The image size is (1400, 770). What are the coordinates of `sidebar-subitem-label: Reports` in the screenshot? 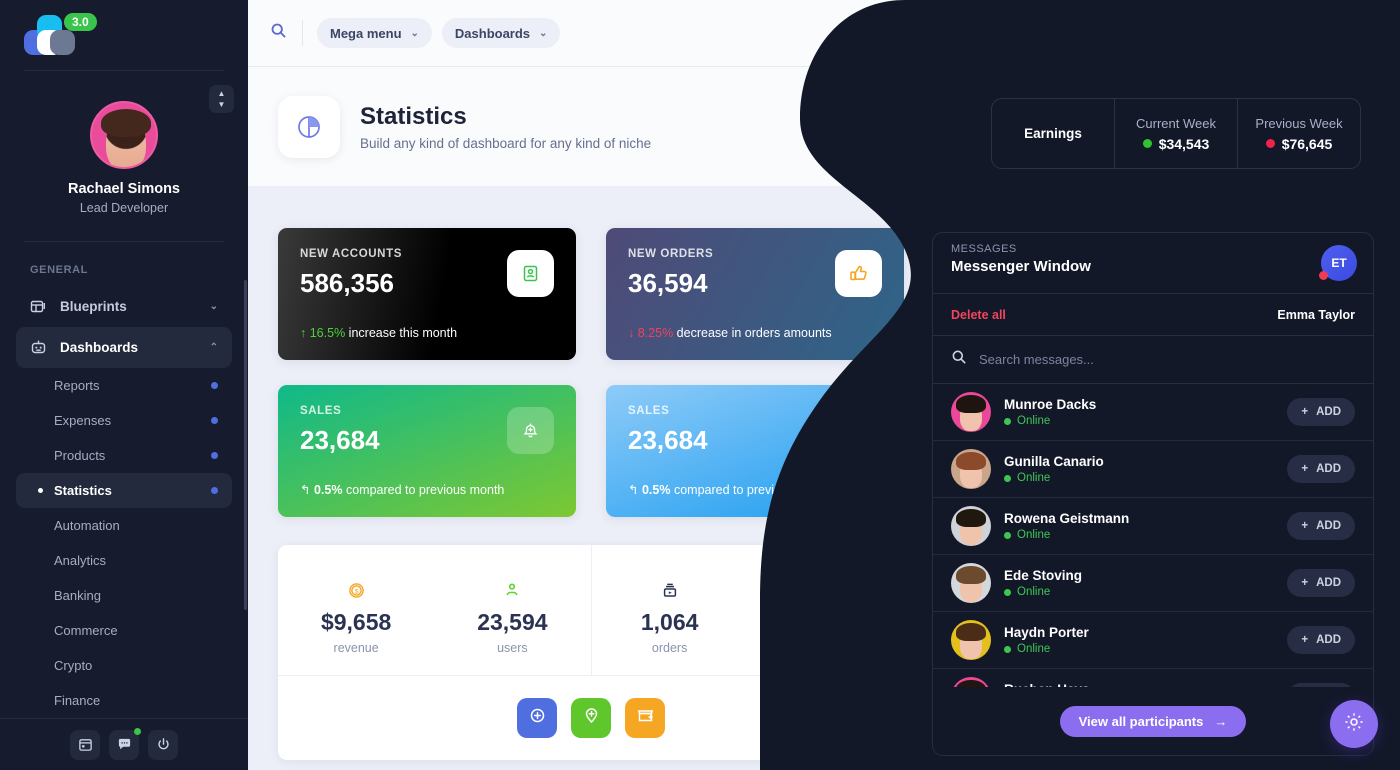 It's located at (77, 385).